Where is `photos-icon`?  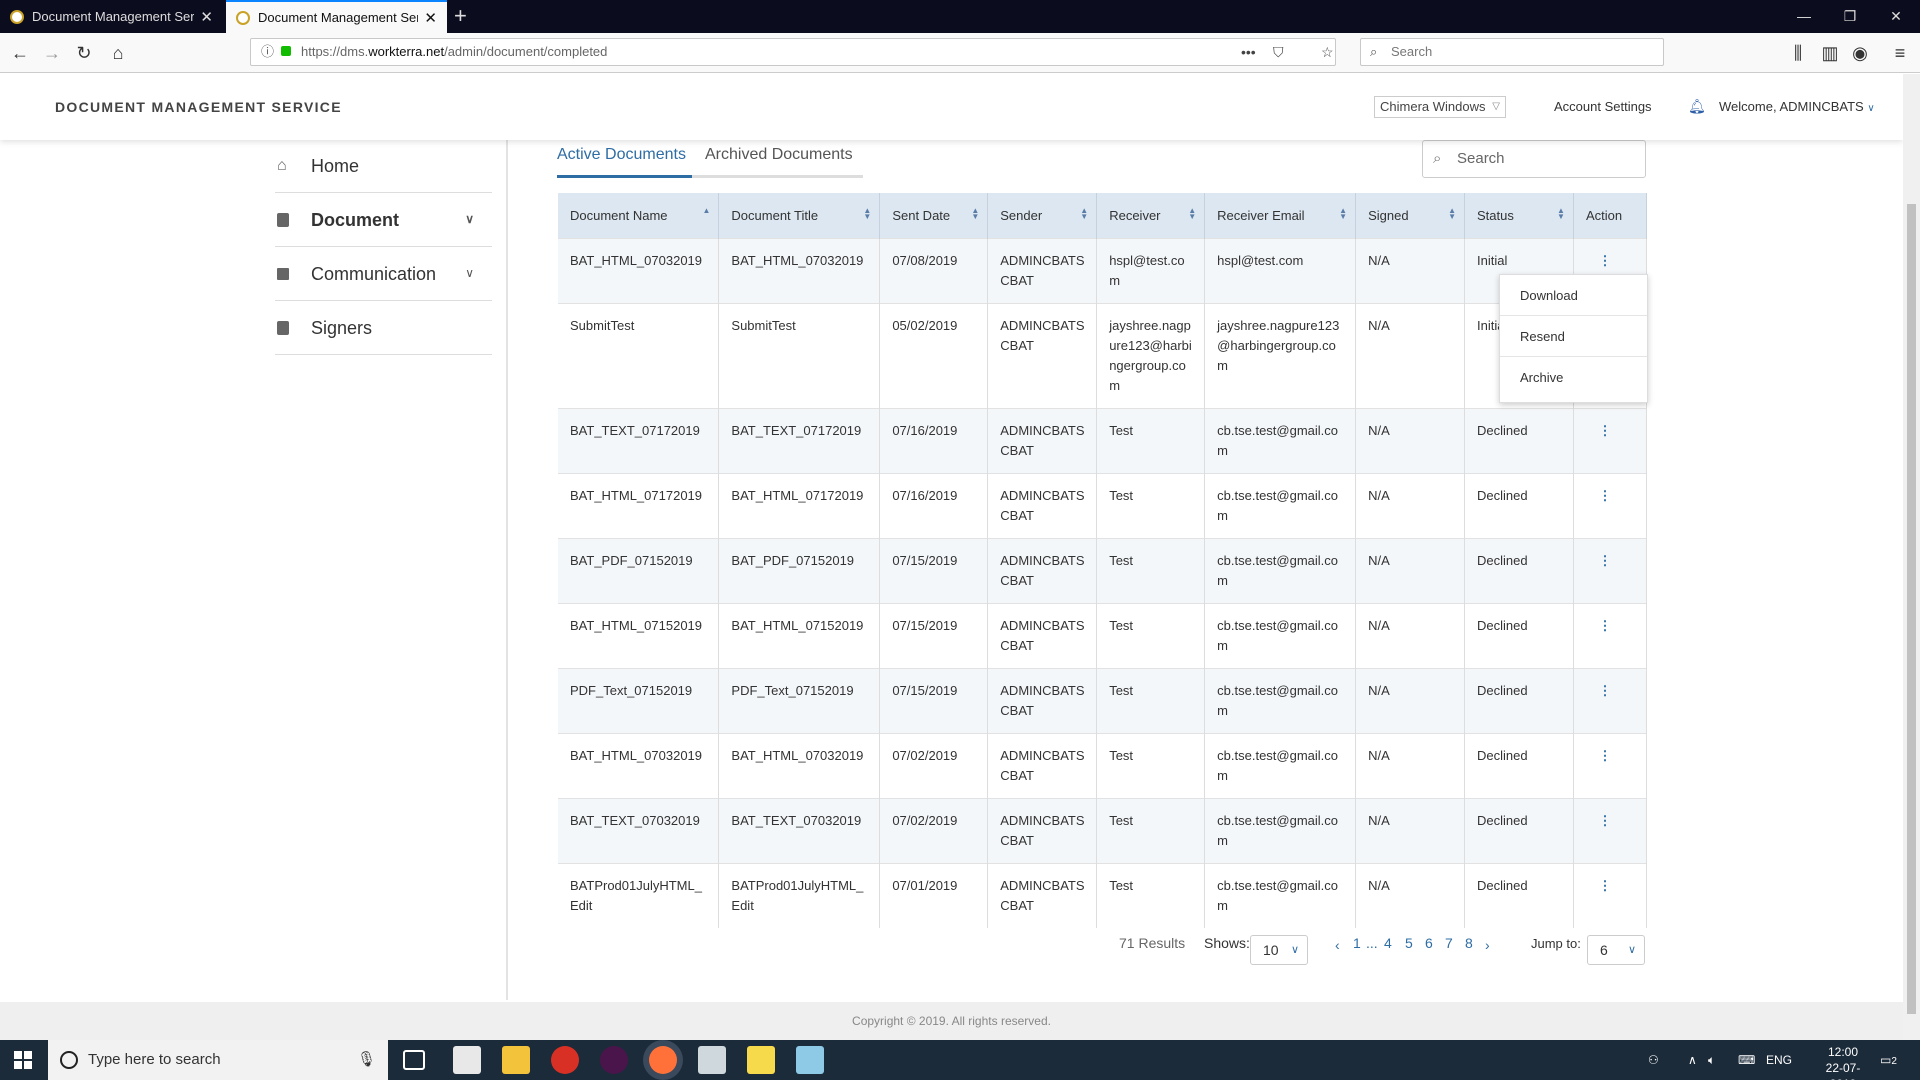
photos-icon is located at coordinates (712, 1060).